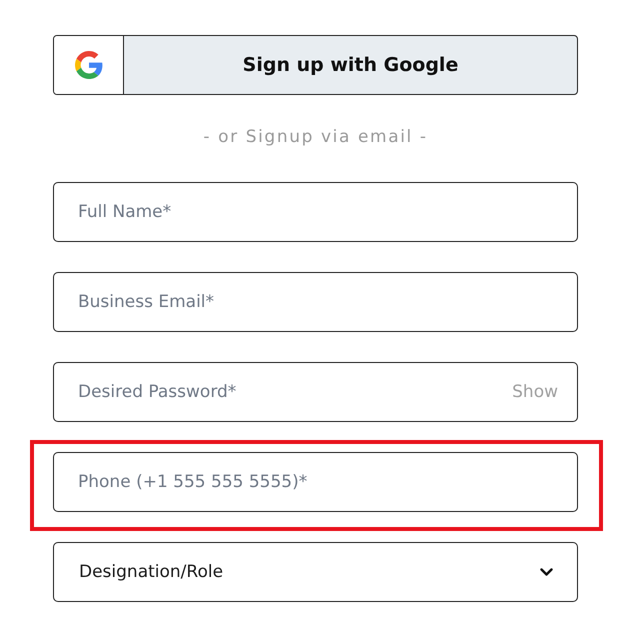 The width and height of the screenshot is (640, 644). What do you see at coordinates (88, 65) in the screenshot?
I see `g-logo-icon` at bounding box center [88, 65].